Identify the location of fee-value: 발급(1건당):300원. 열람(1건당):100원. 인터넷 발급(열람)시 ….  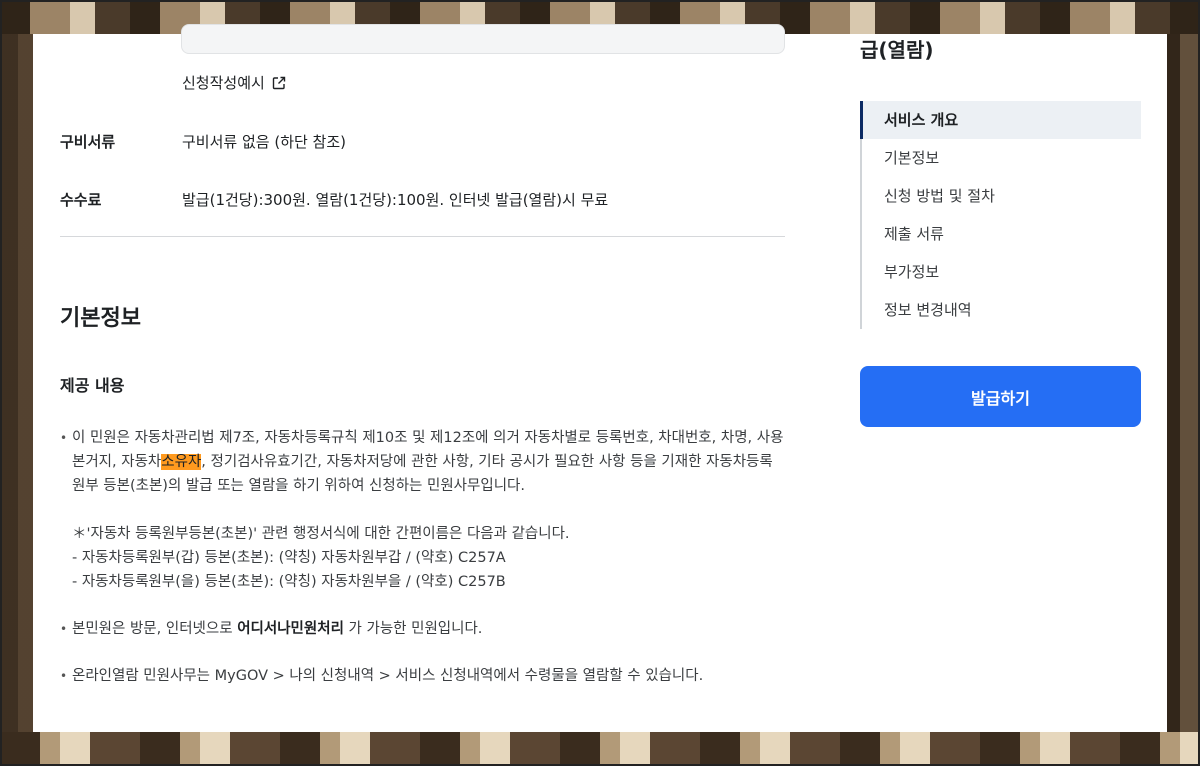
(395, 200).